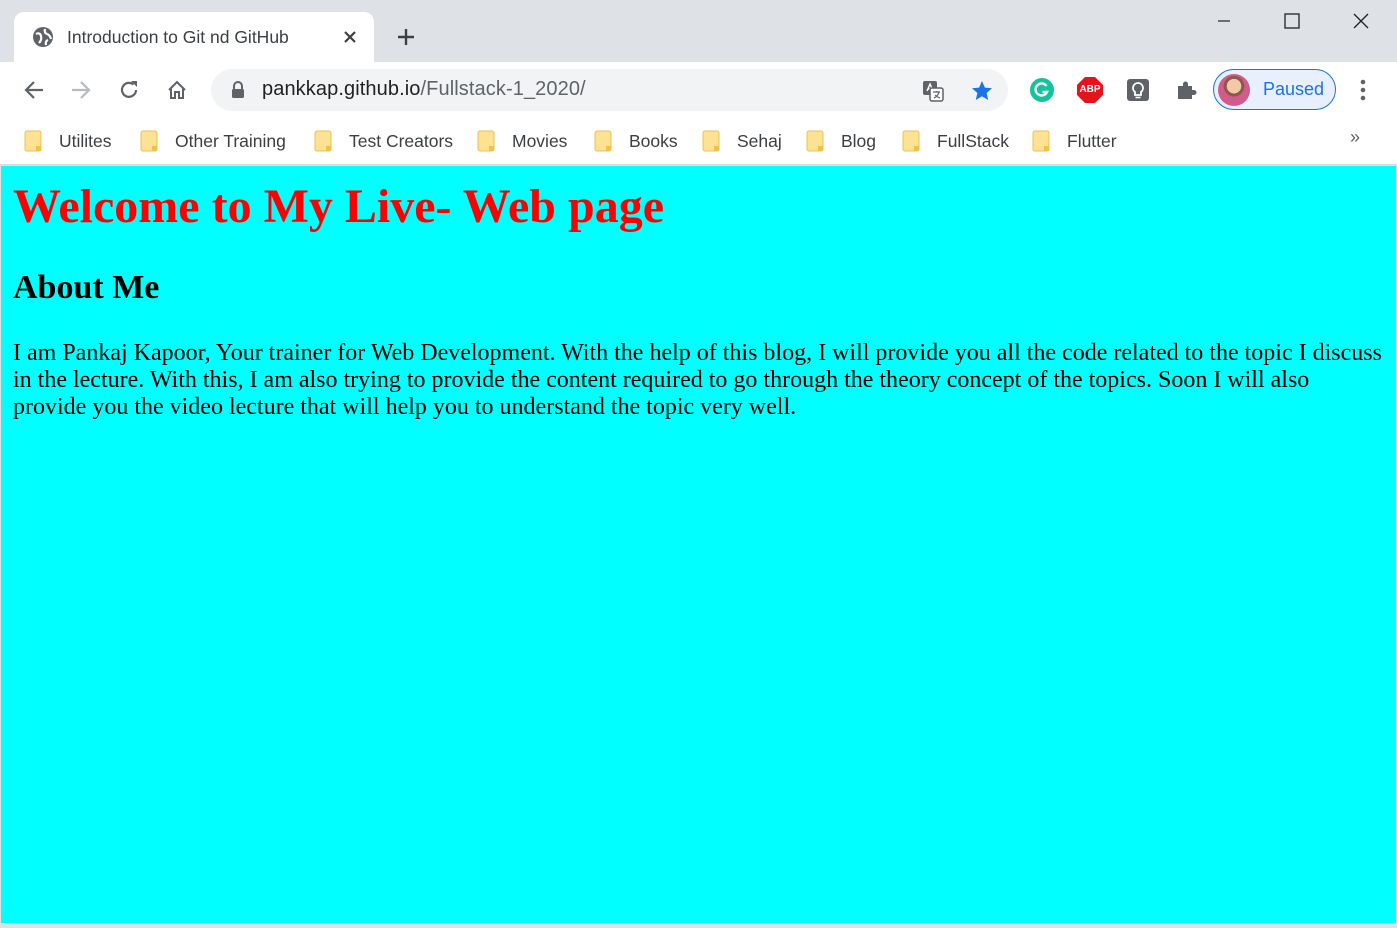 This screenshot has height=928, width=1397. I want to click on tab-close-icon, so click(350, 37).